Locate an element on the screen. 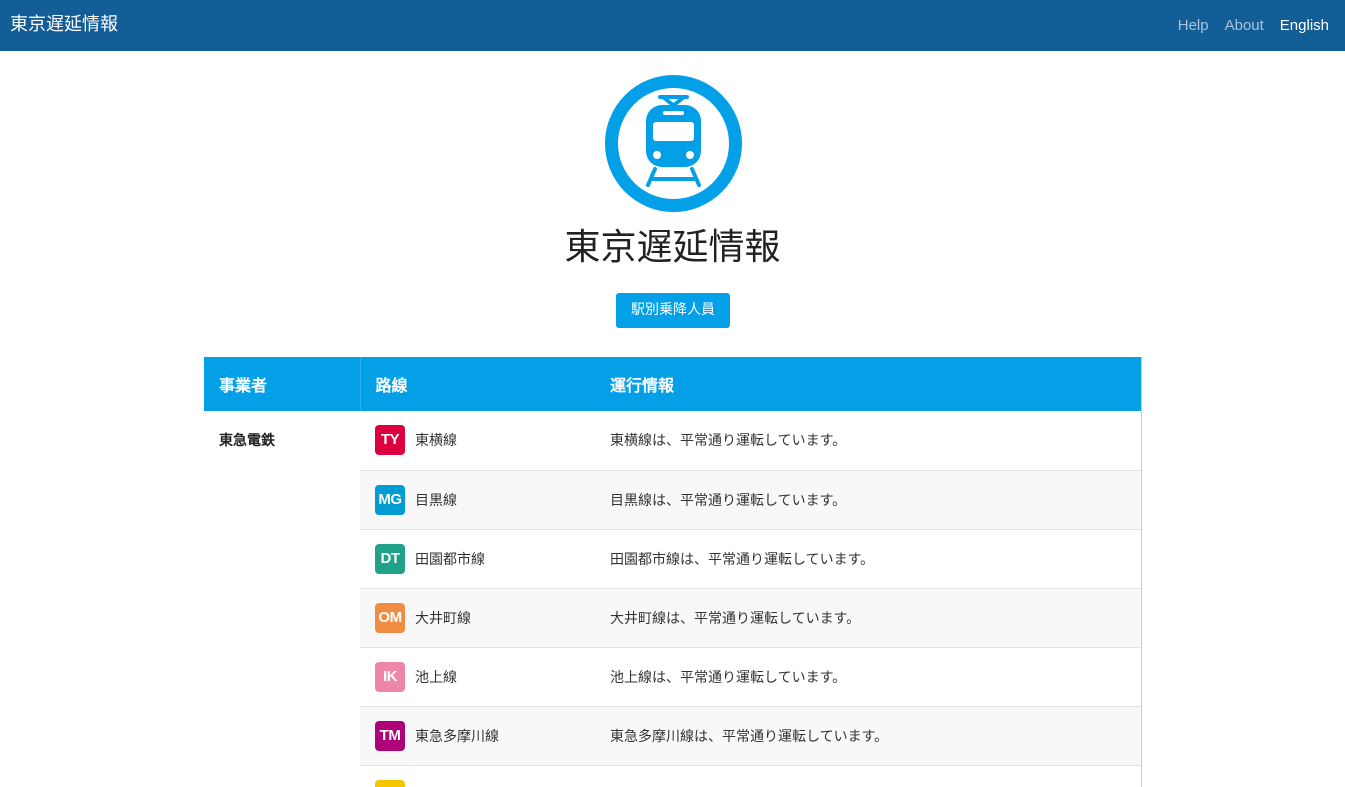 The width and height of the screenshot is (1345, 787). header-line: 路線 is located at coordinates (477, 384).